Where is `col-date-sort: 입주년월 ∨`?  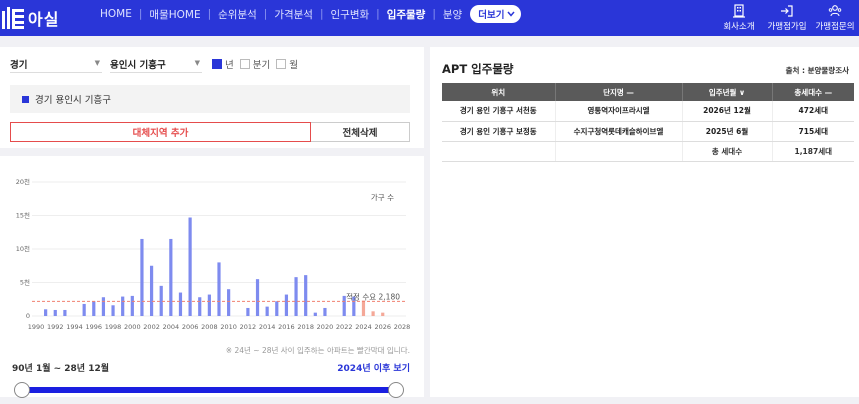
col-date-sort: 입주년월 ∨ is located at coordinates (727, 92).